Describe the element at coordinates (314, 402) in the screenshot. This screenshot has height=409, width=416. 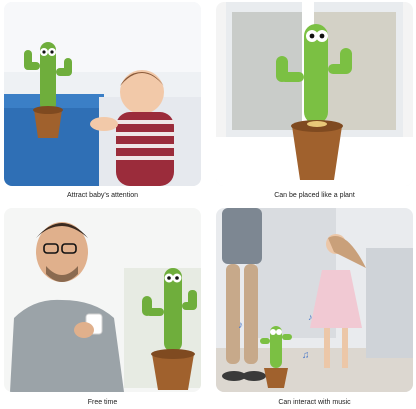
I see `caption-interact-music: Can interact with music` at that location.